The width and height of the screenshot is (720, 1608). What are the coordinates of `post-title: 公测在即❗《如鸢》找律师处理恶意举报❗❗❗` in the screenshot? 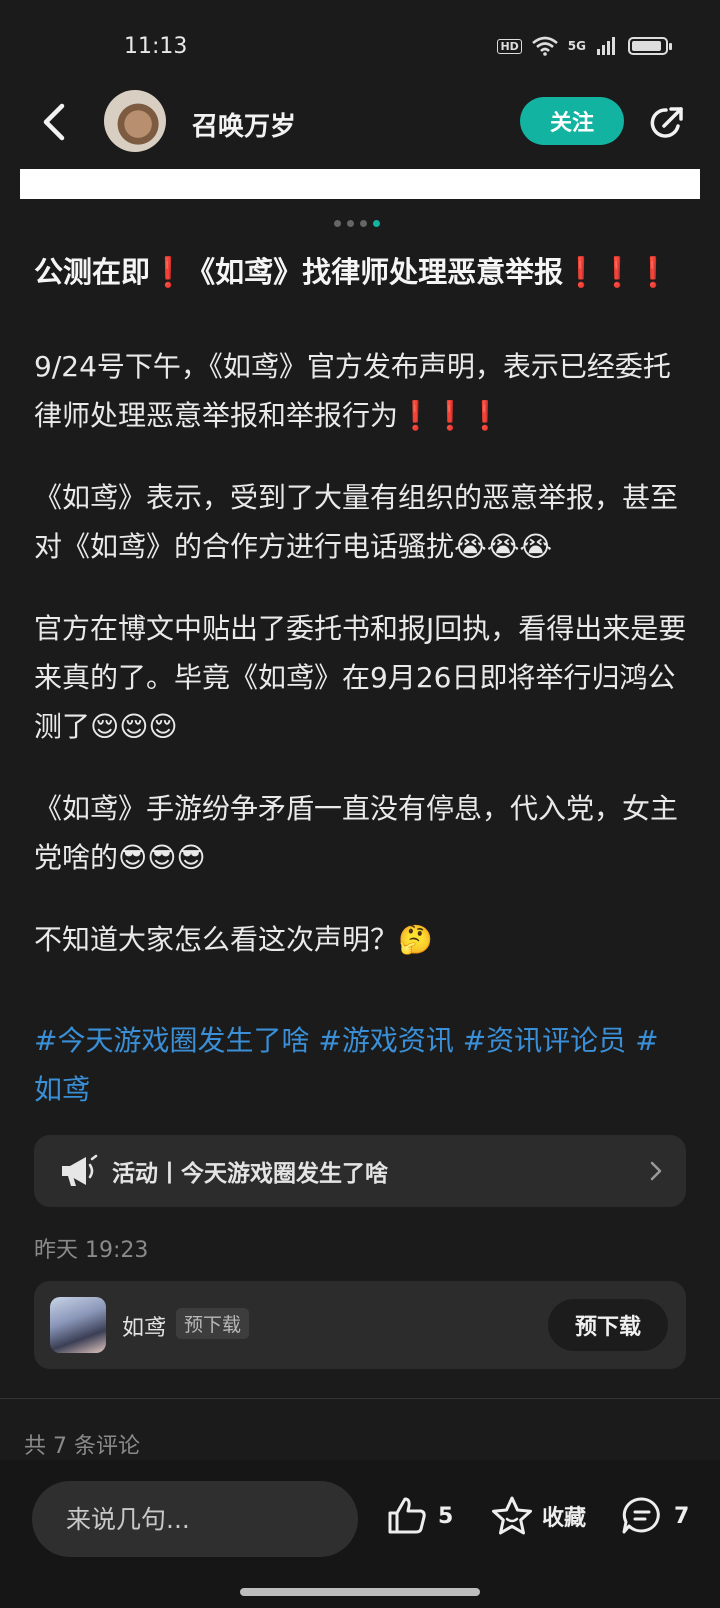 It's located at (353, 272).